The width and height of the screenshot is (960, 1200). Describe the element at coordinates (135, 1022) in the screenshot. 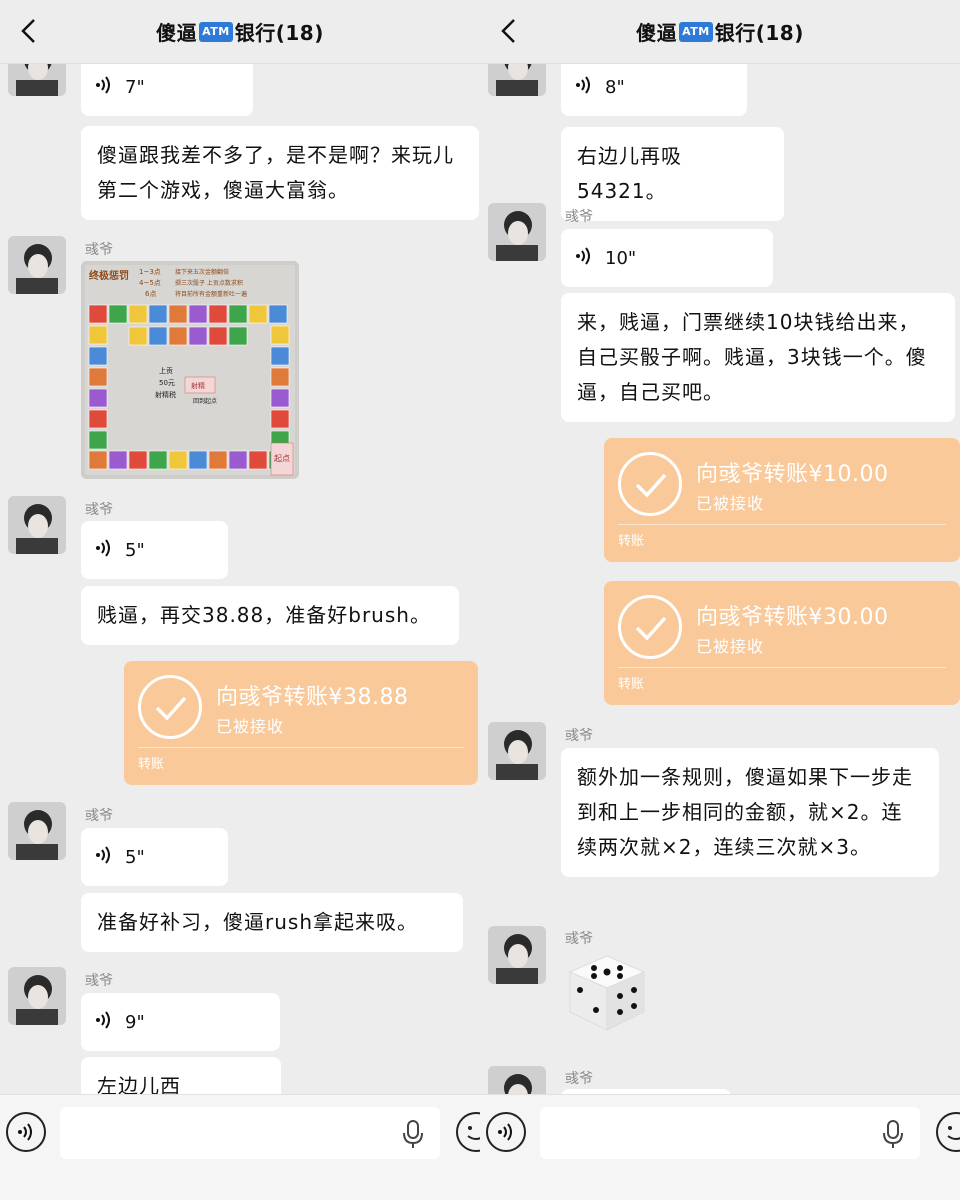

I see `voice-duration: 9"` at that location.